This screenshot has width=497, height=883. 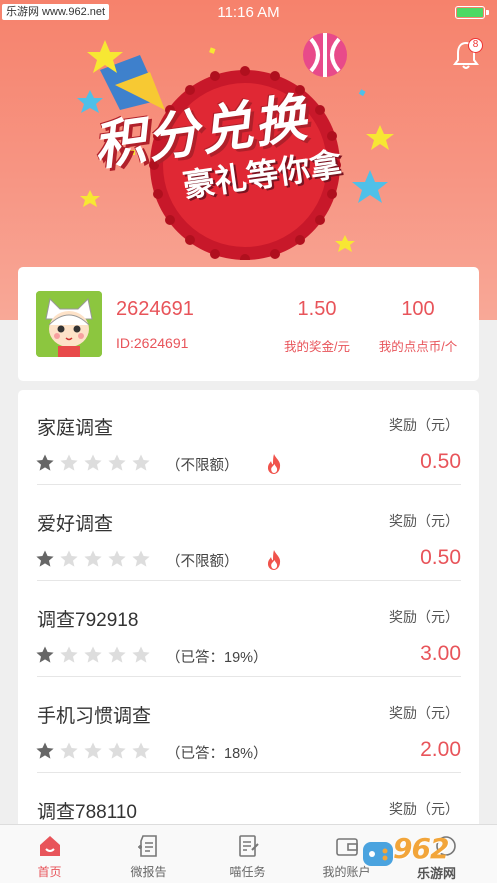 I want to click on tab-task-label: 喵任务, so click(x=247, y=872).